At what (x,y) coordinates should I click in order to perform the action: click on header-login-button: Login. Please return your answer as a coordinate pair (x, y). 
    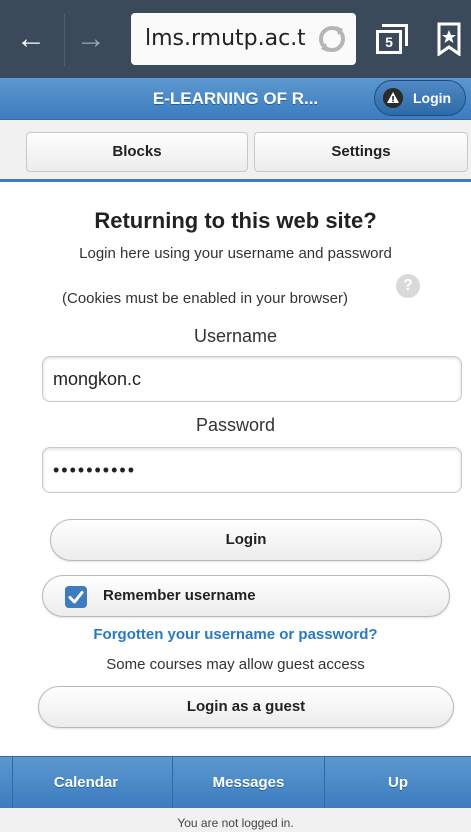
    Looking at the image, I should click on (420, 98).